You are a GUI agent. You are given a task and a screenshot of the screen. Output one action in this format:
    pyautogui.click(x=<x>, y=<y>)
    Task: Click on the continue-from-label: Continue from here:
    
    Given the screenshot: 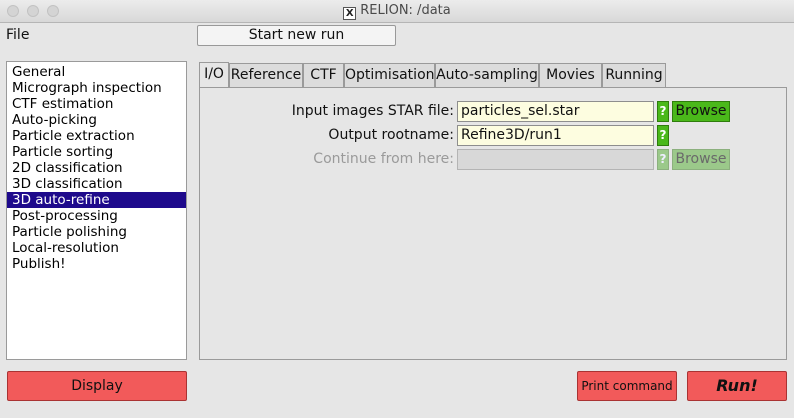 What is the action you would take?
    pyautogui.click(x=383, y=159)
    